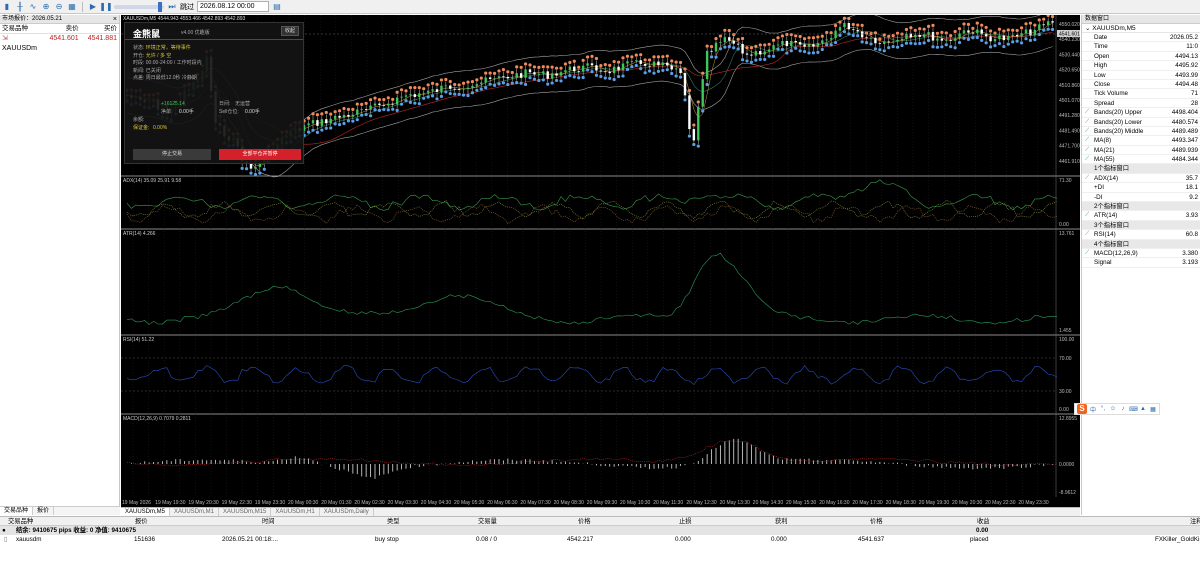  What do you see at coordinates (33, 7) in the screenshot?
I see `line-chart-icon: ∿` at bounding box center [33, 7].